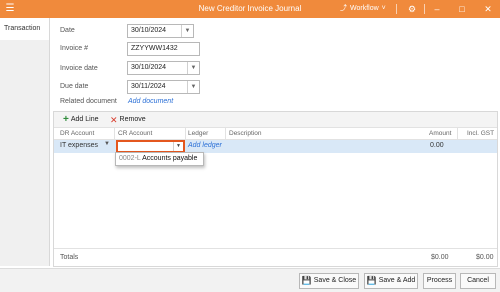 The image size is (500, 292). Describe the element at coordinates (335, 280) in the screenshot. I see `save-close-label: Save & Close` at that location.